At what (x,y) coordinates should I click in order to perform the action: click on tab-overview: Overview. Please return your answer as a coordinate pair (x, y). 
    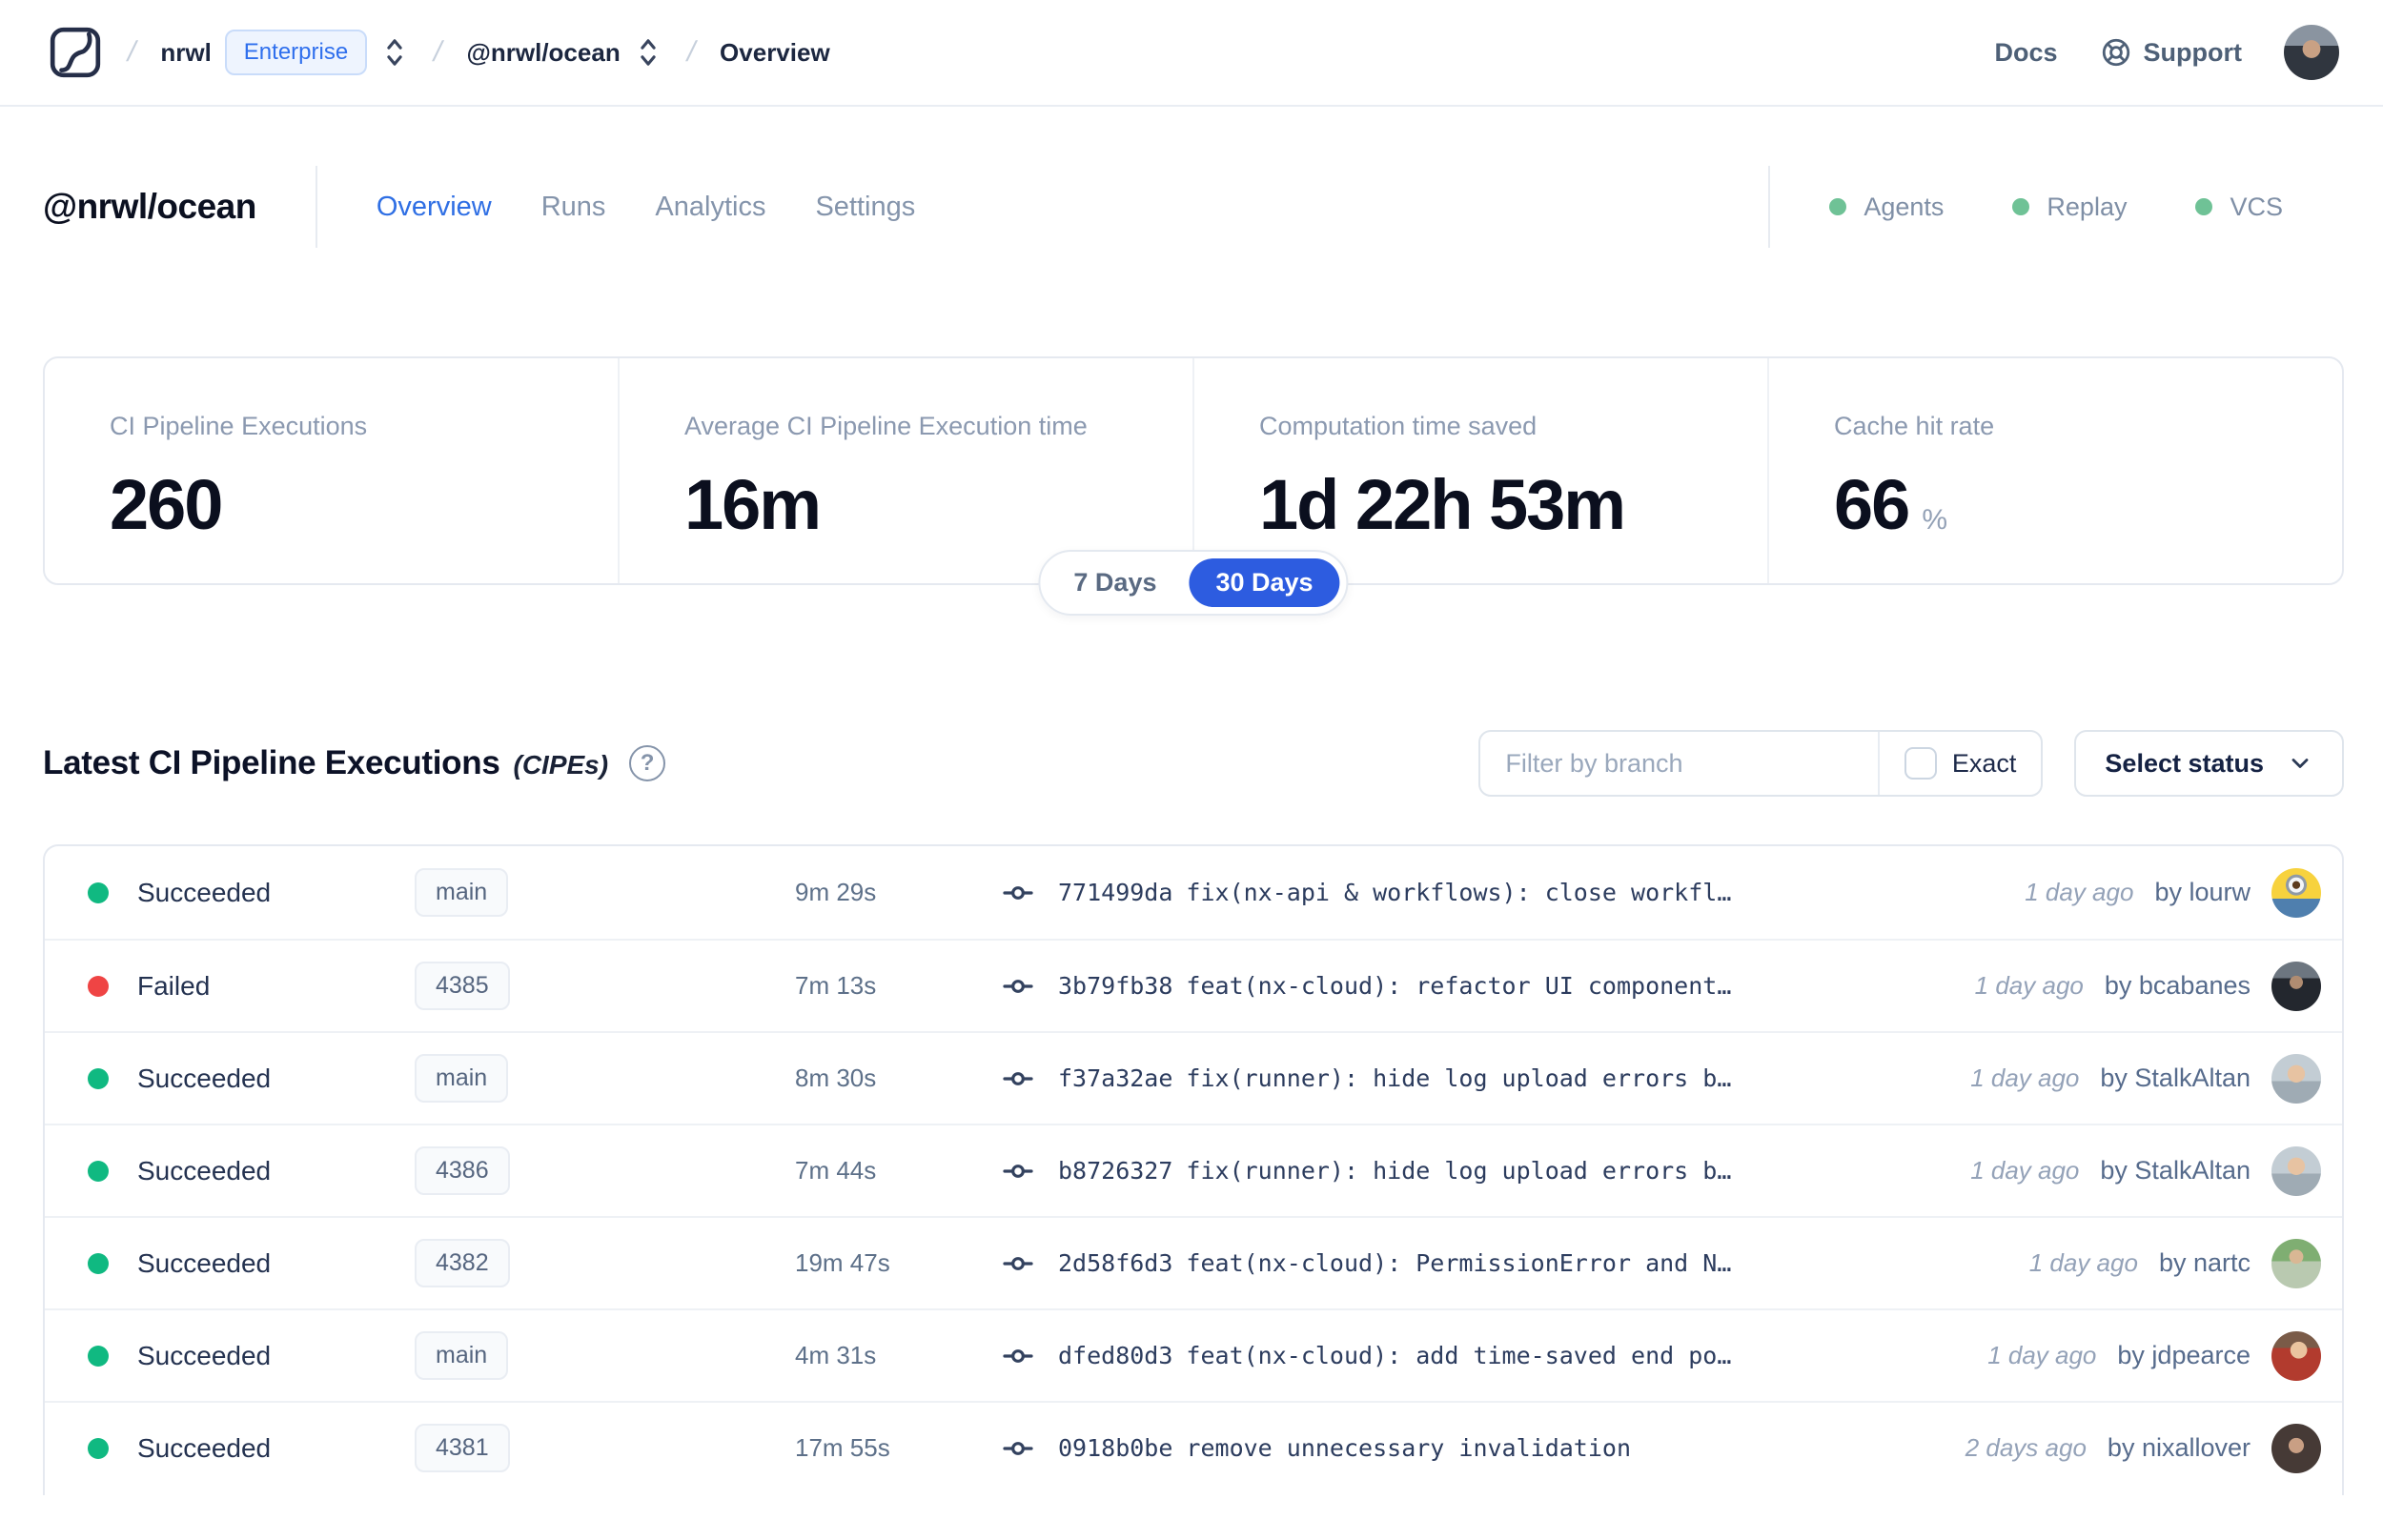
    Looking at the image, I should click on (435, 207).